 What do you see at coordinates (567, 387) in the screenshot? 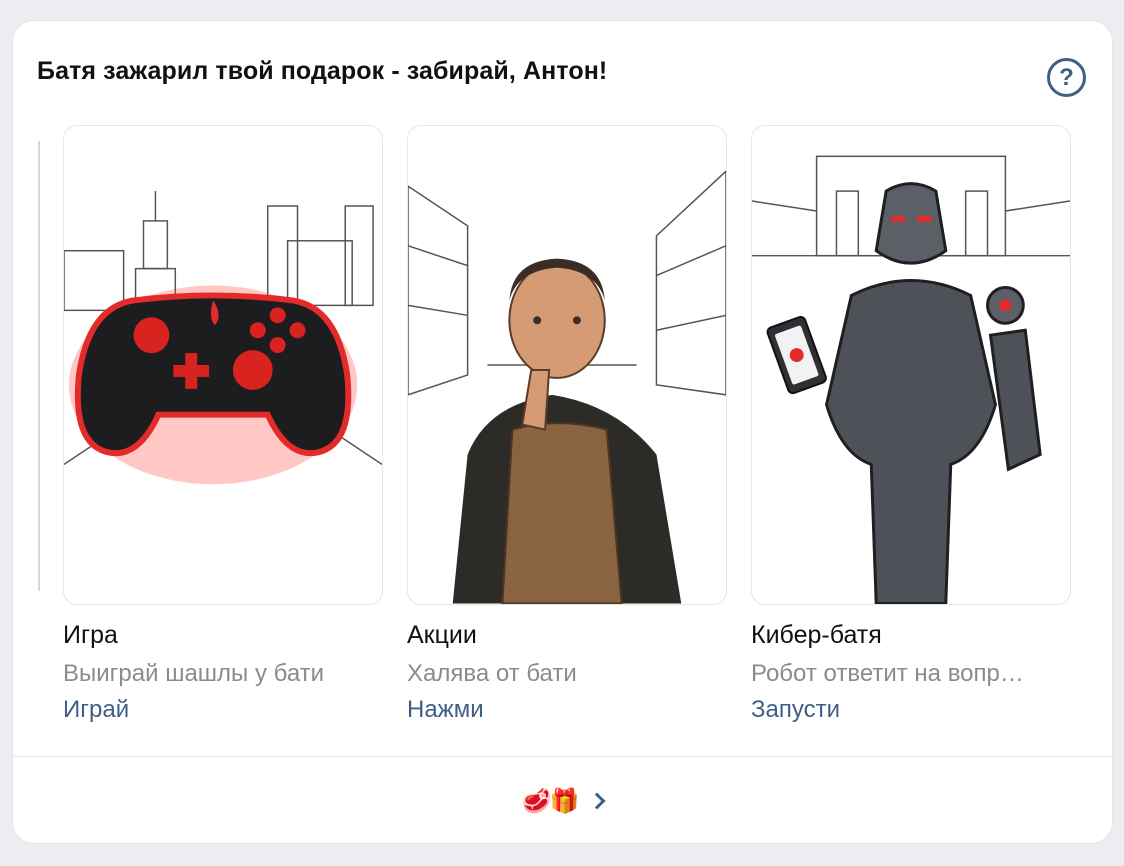
I see `man-in-apron` at bounding box center [567, 387].